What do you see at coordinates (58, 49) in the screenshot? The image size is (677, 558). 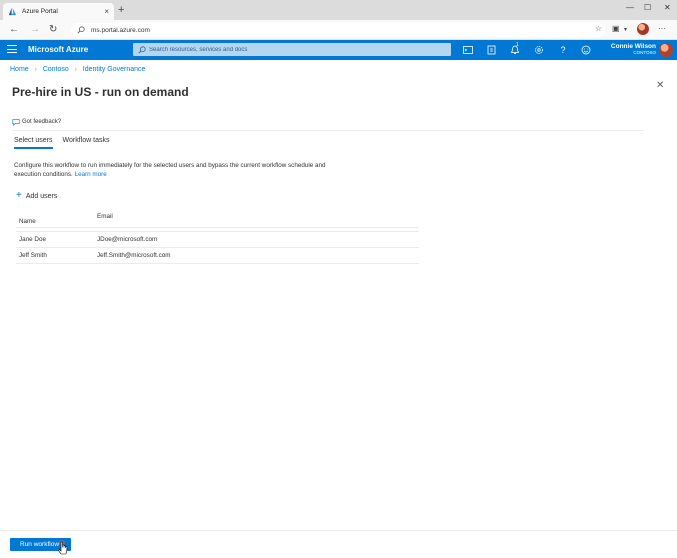 I see `azure-brand: Microsoft Azure` at bounding box center [58, 49].